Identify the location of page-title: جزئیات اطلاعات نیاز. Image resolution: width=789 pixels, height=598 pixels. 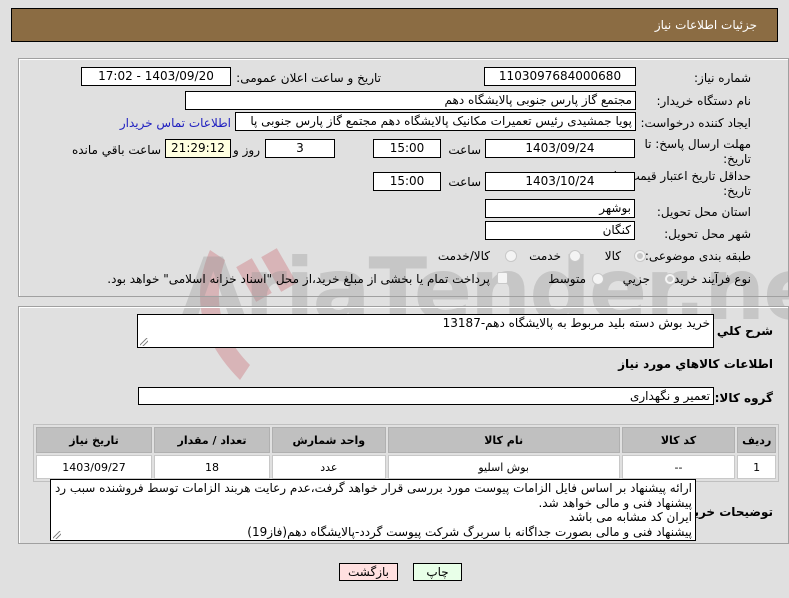
(705, 25).